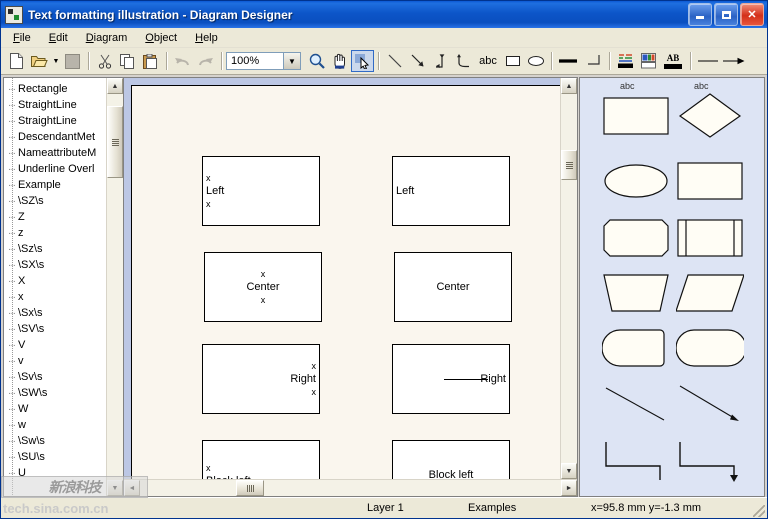 The width and height of the screenshot is (768, 519). Describe the element at coordinates (708, 61) in the screenshot. I see `line-end-none-icon` at that location.